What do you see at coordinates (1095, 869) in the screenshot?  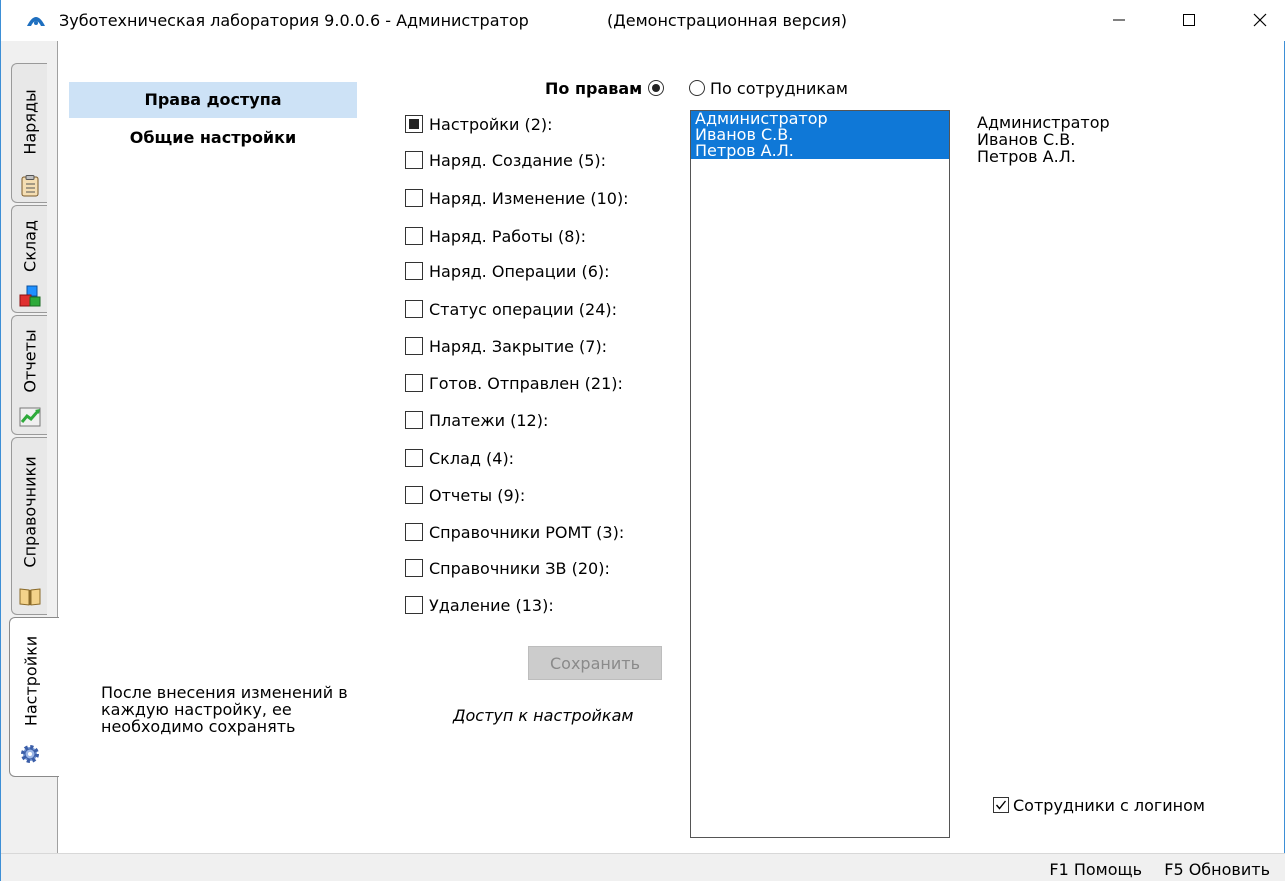 I see `help-shortcut: F1 Помощь` at bounding box center [1095, 869].